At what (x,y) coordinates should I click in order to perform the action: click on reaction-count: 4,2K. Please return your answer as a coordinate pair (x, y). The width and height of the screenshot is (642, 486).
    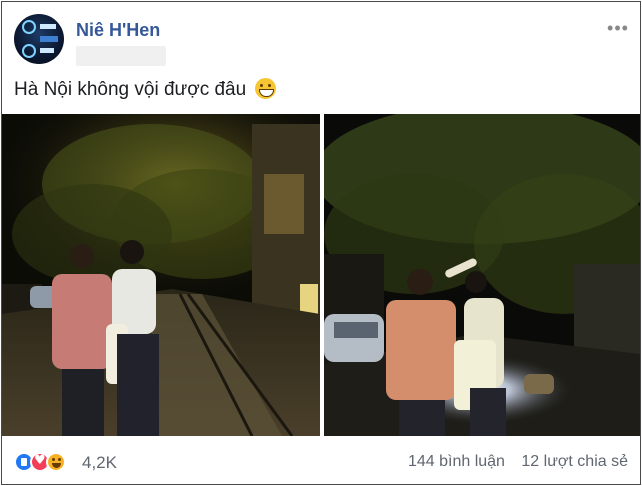
    Looking at the image, I should click on (99, 463).